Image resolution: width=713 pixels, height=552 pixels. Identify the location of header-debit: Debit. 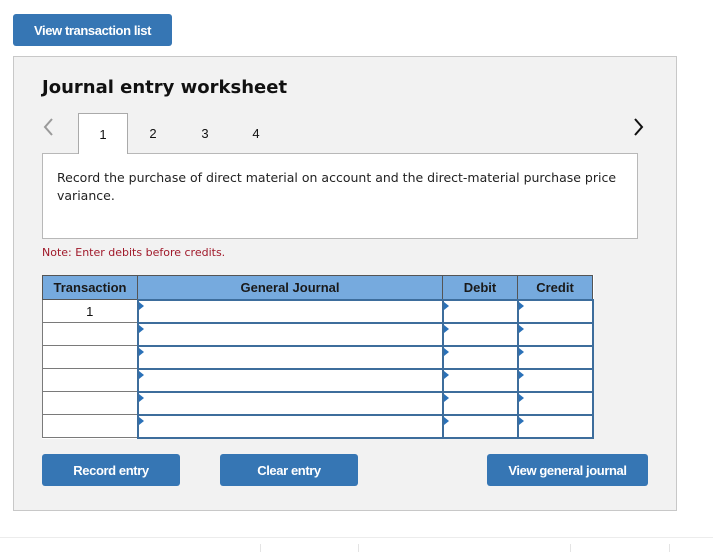
(480, 287).